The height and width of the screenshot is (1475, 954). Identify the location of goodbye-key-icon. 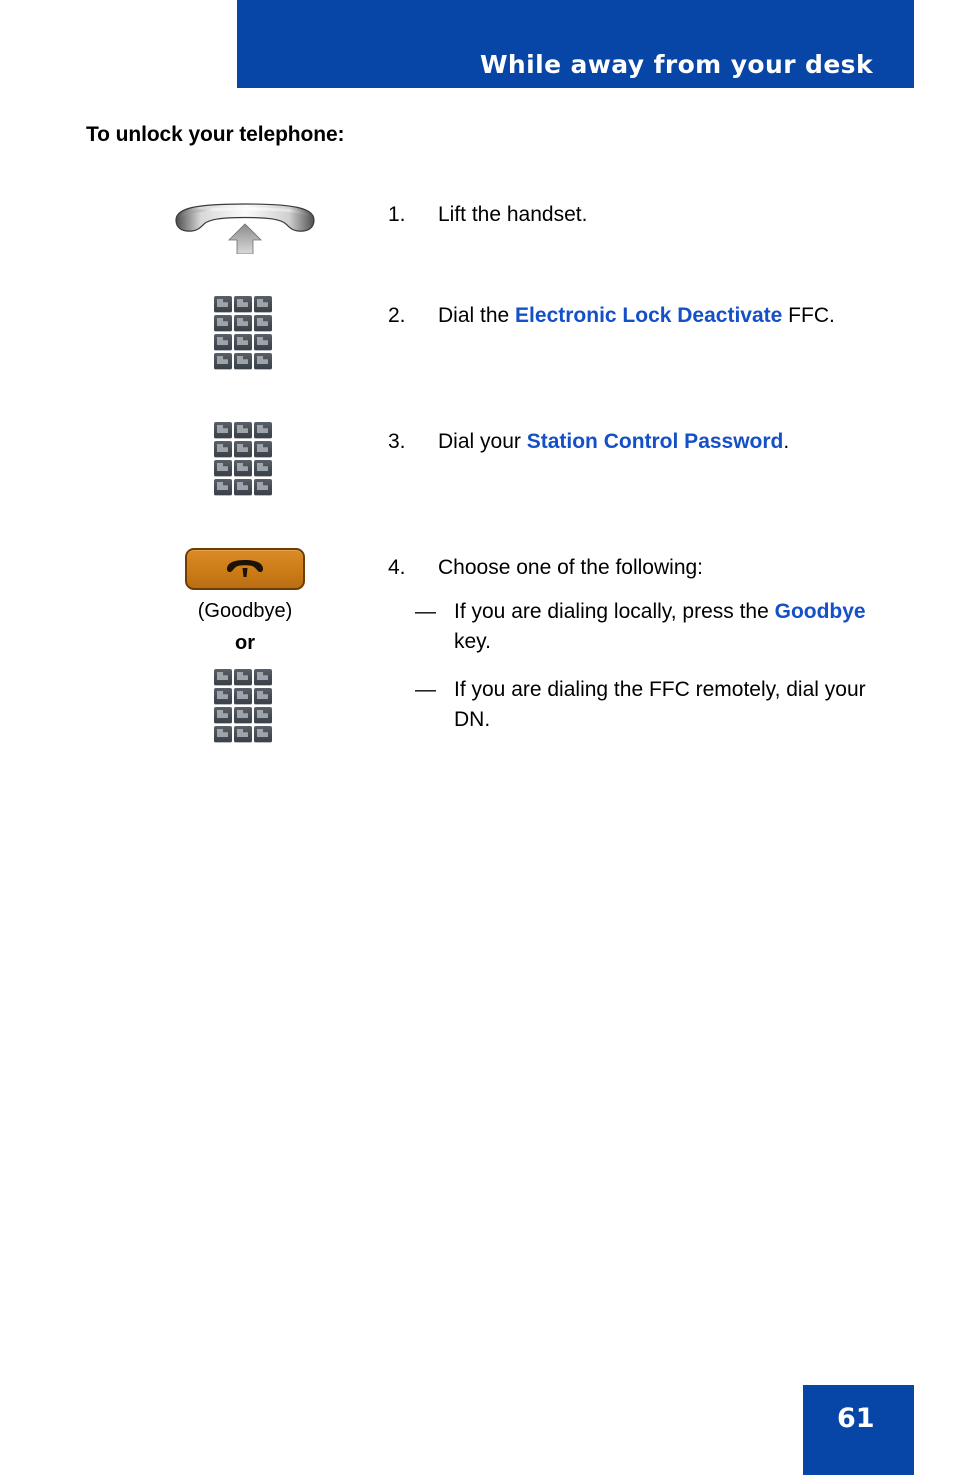
(245, 569).